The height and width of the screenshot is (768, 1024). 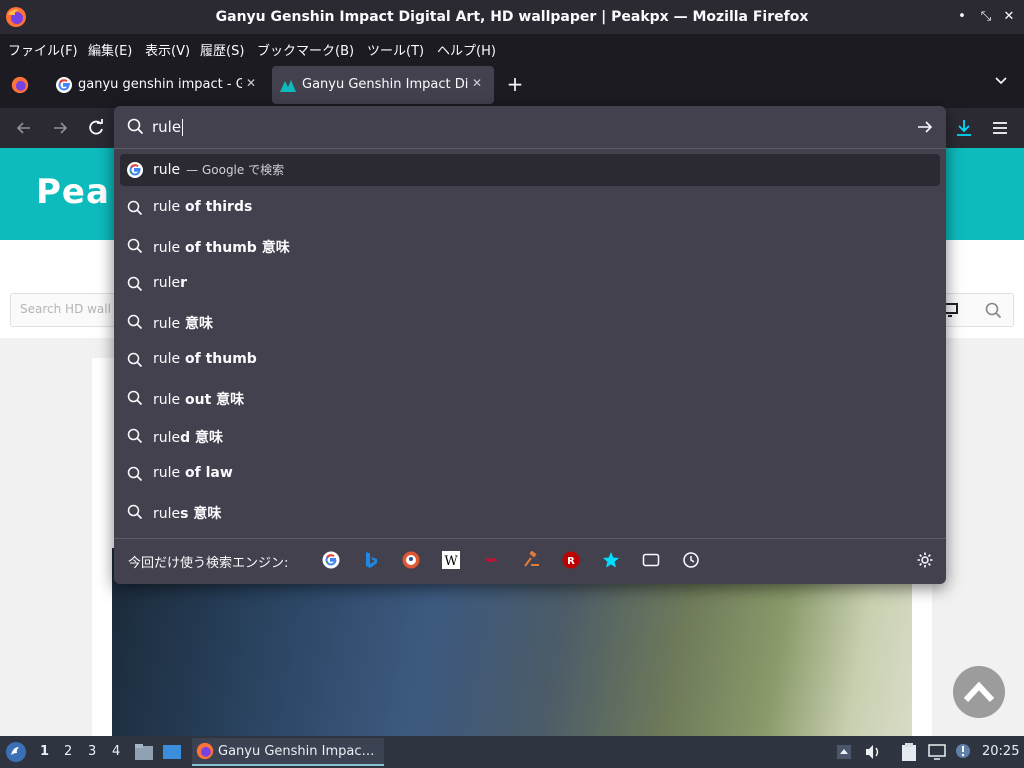 I want to click on bing-icon, so click(x=371, y=560).